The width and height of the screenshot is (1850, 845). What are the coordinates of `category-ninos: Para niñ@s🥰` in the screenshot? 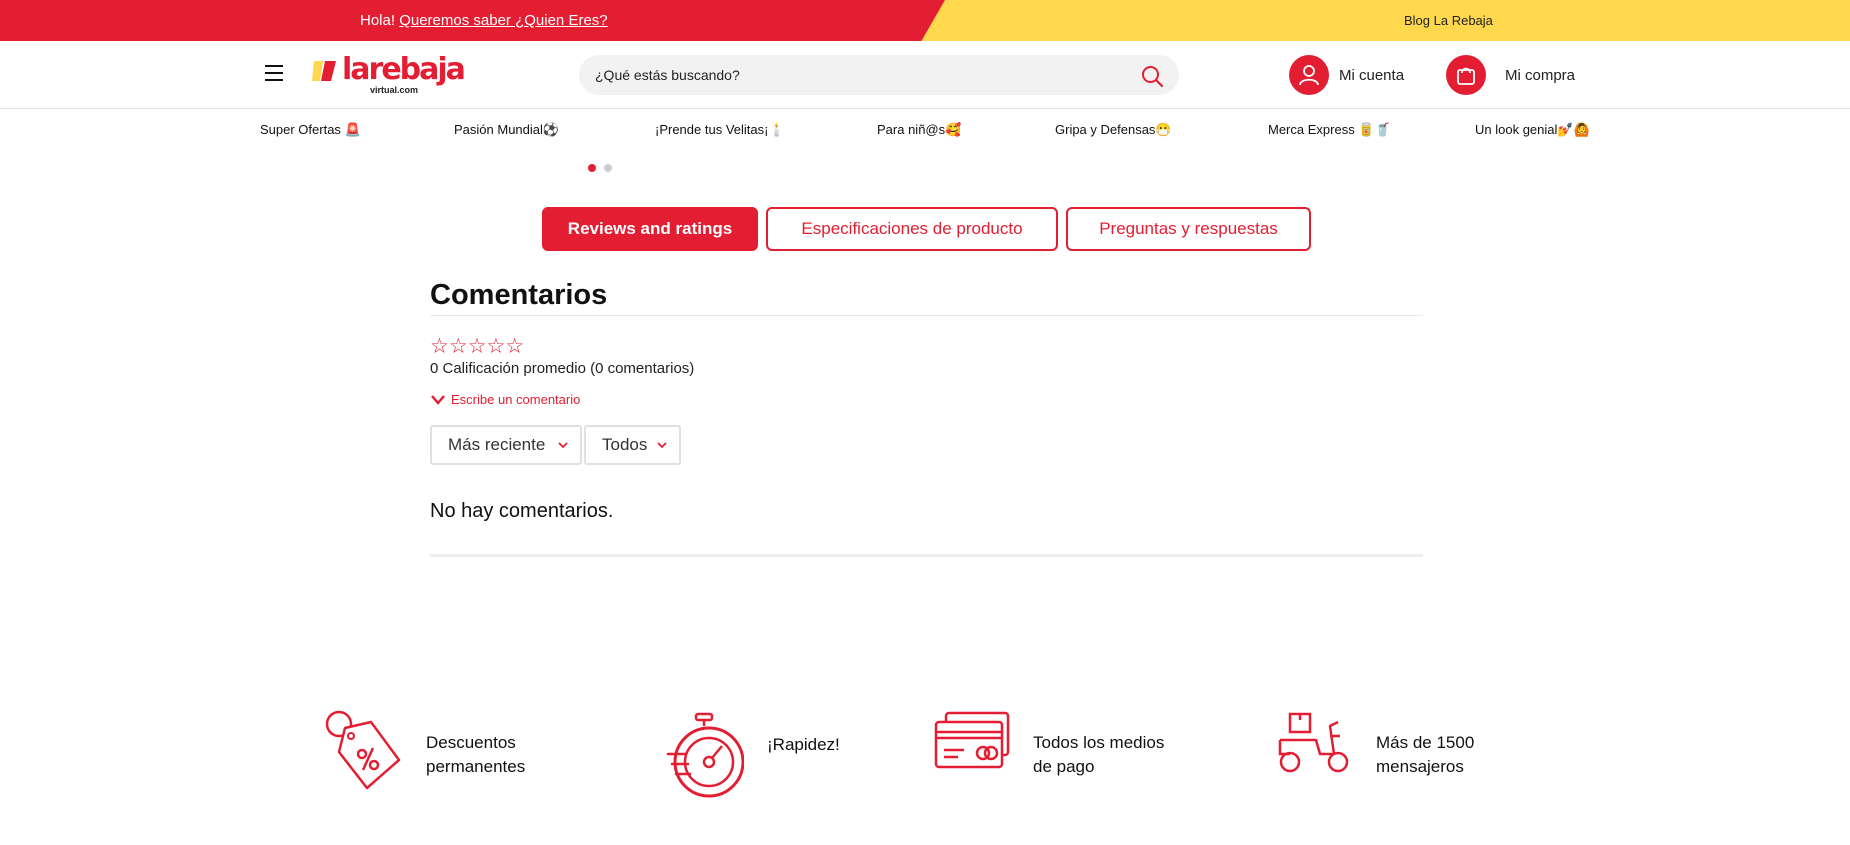 It's located at (919, 130).